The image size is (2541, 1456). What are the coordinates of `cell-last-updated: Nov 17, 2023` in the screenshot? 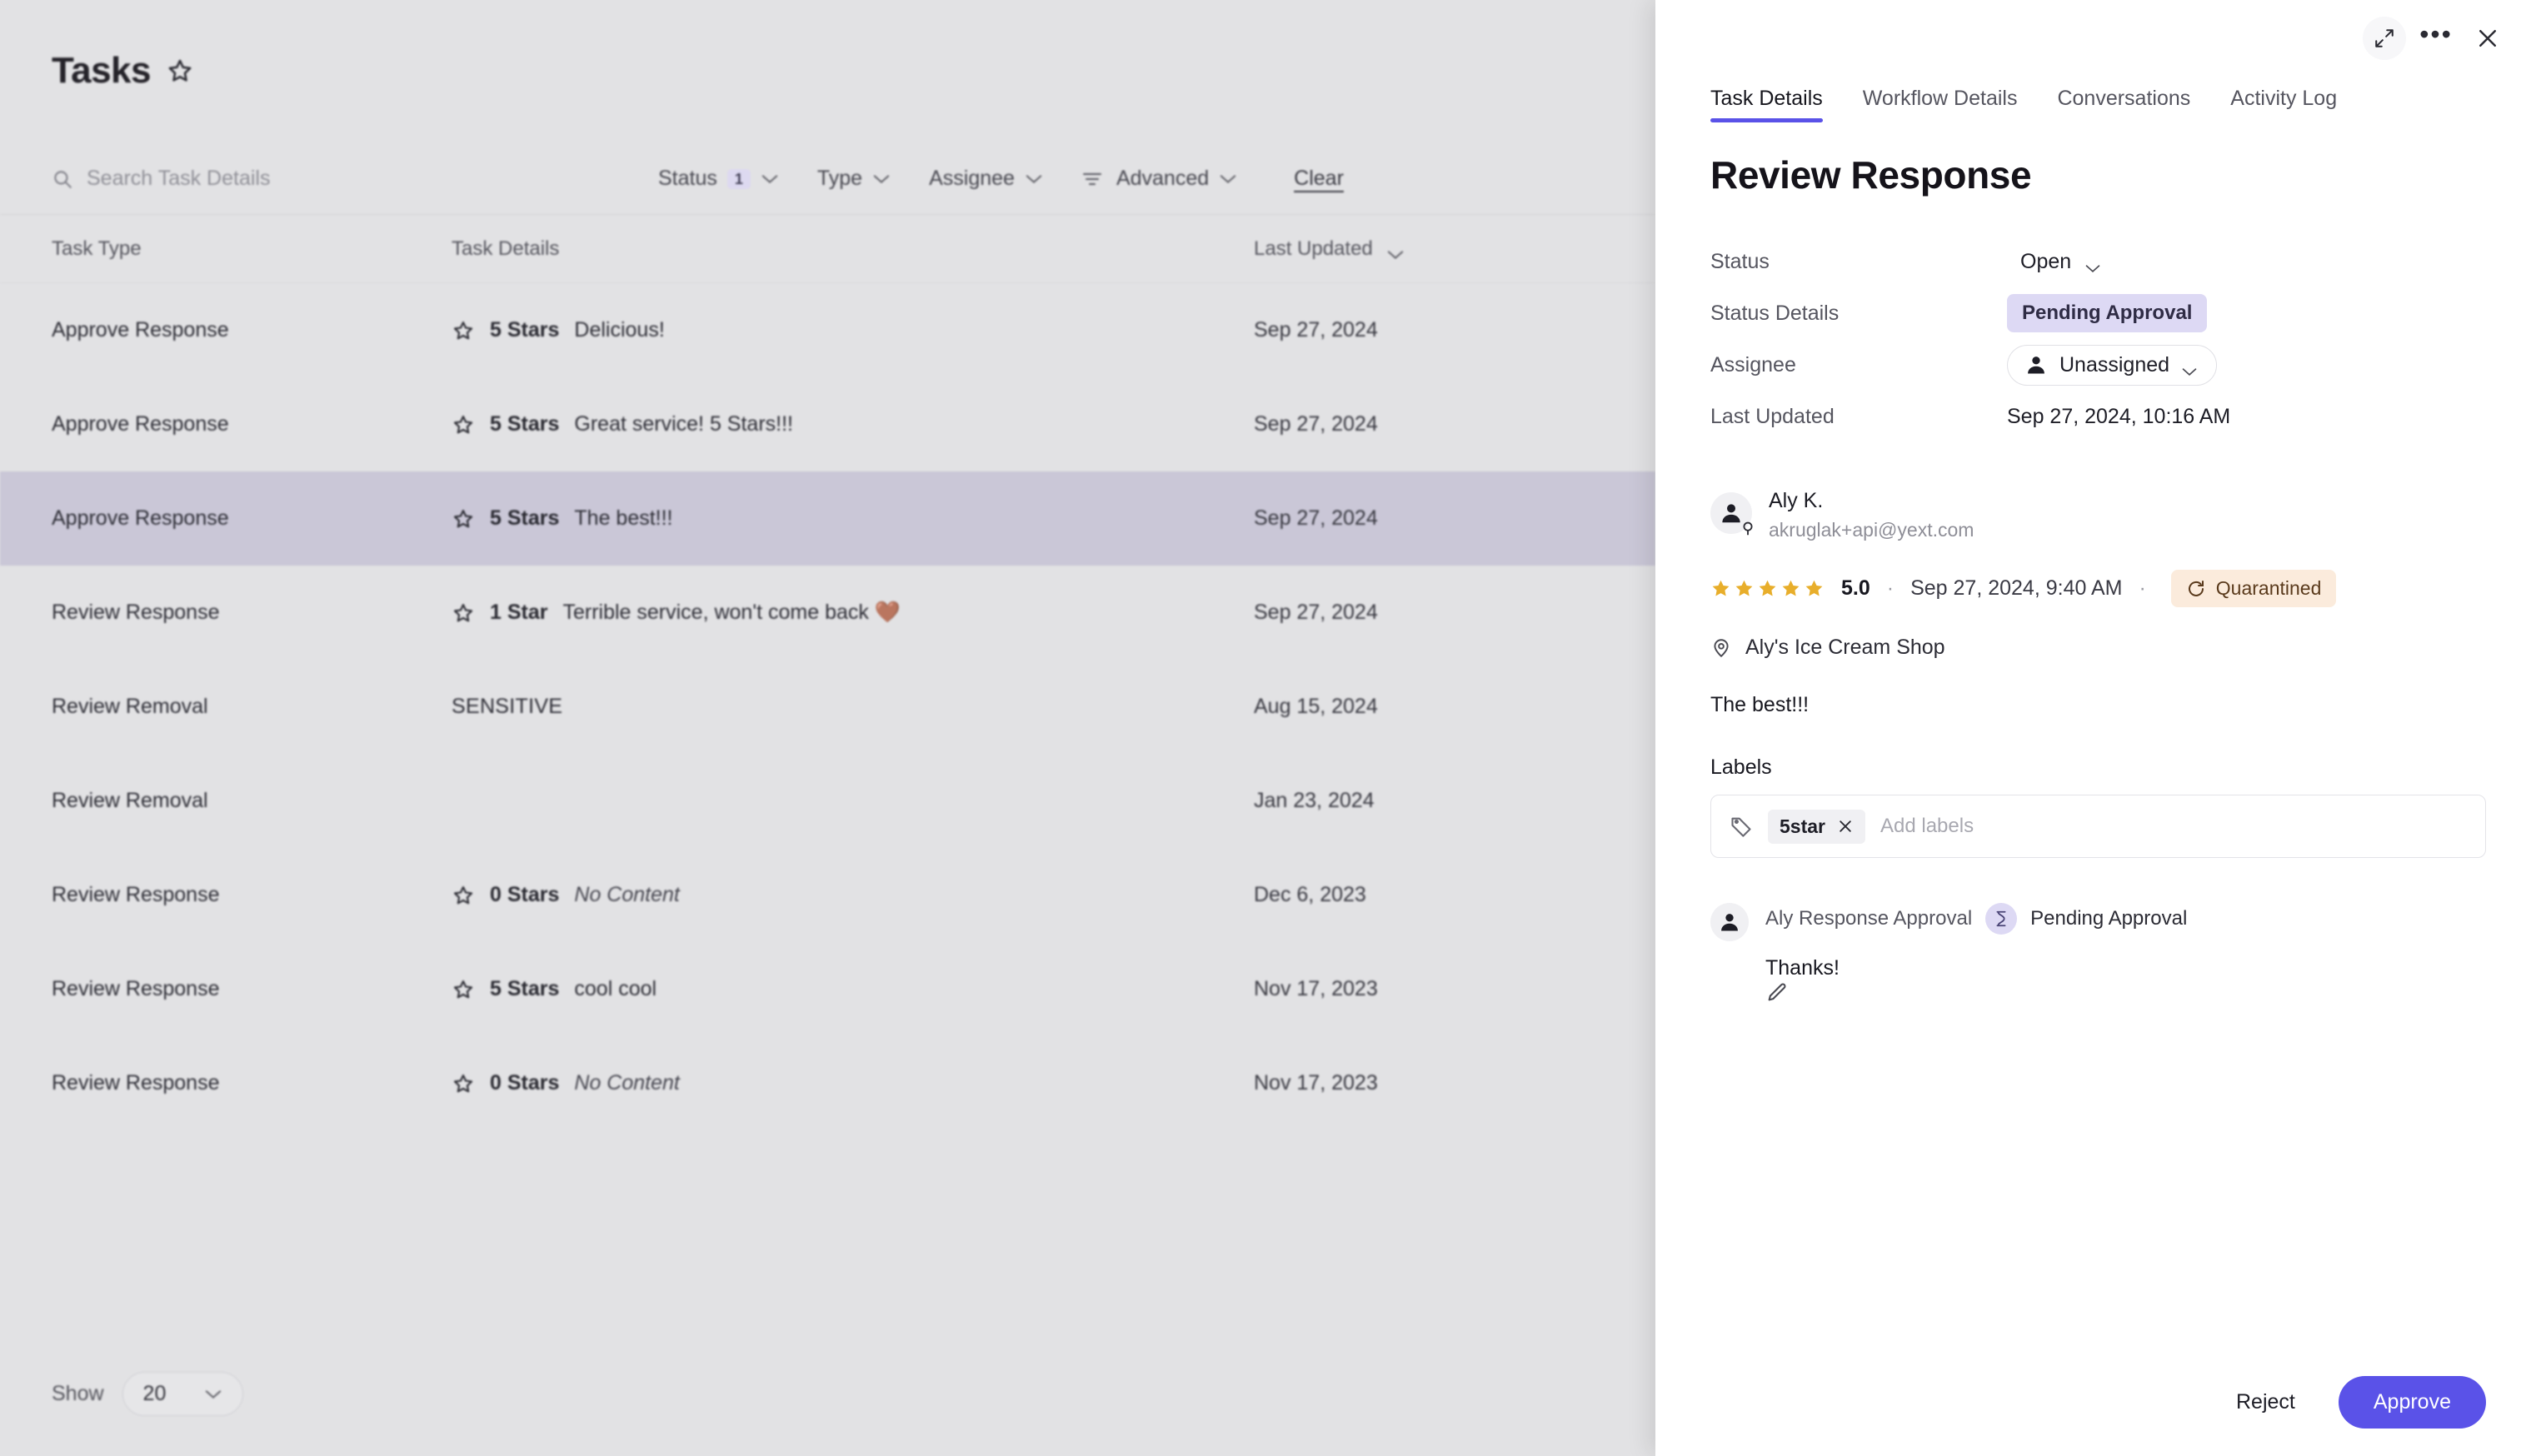 It's located at (1316, 988).